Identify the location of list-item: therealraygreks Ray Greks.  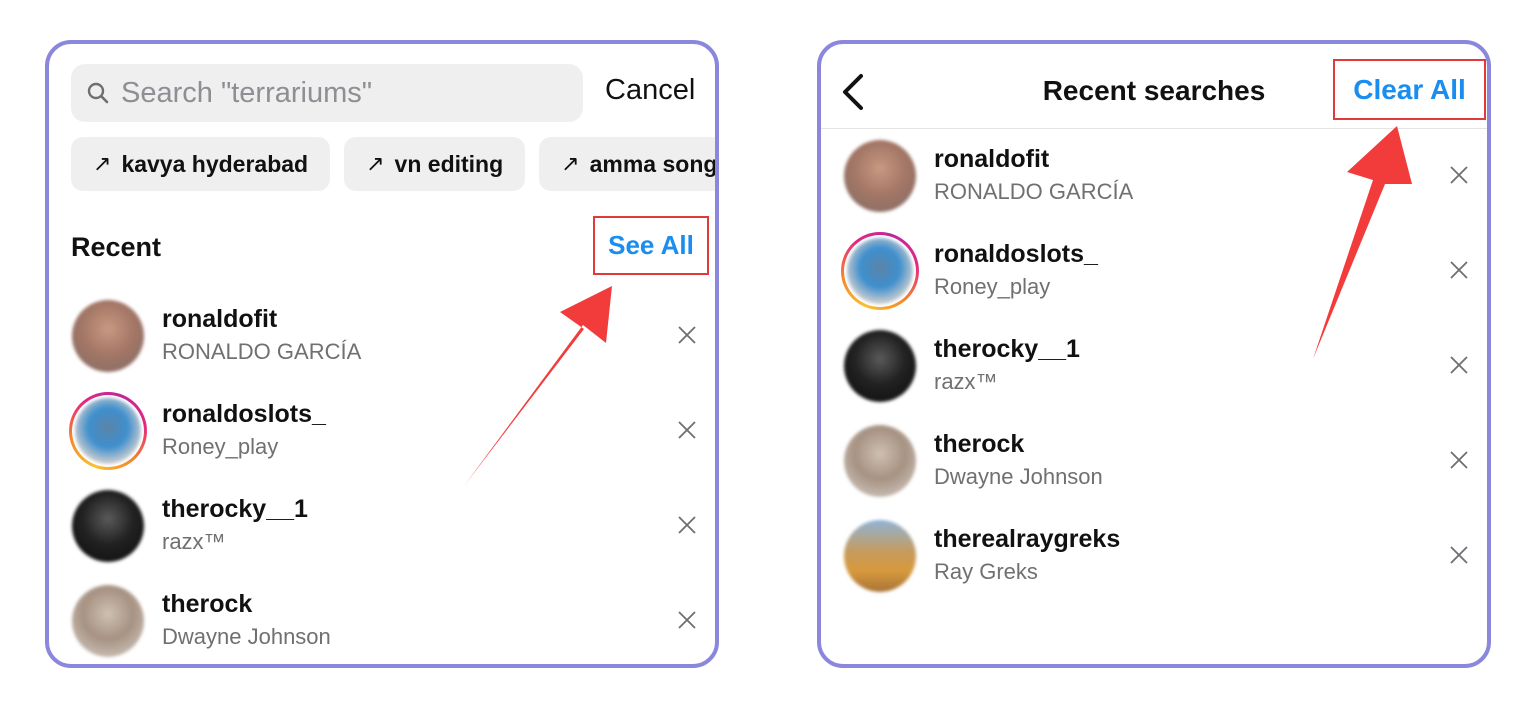
(1154, 564).